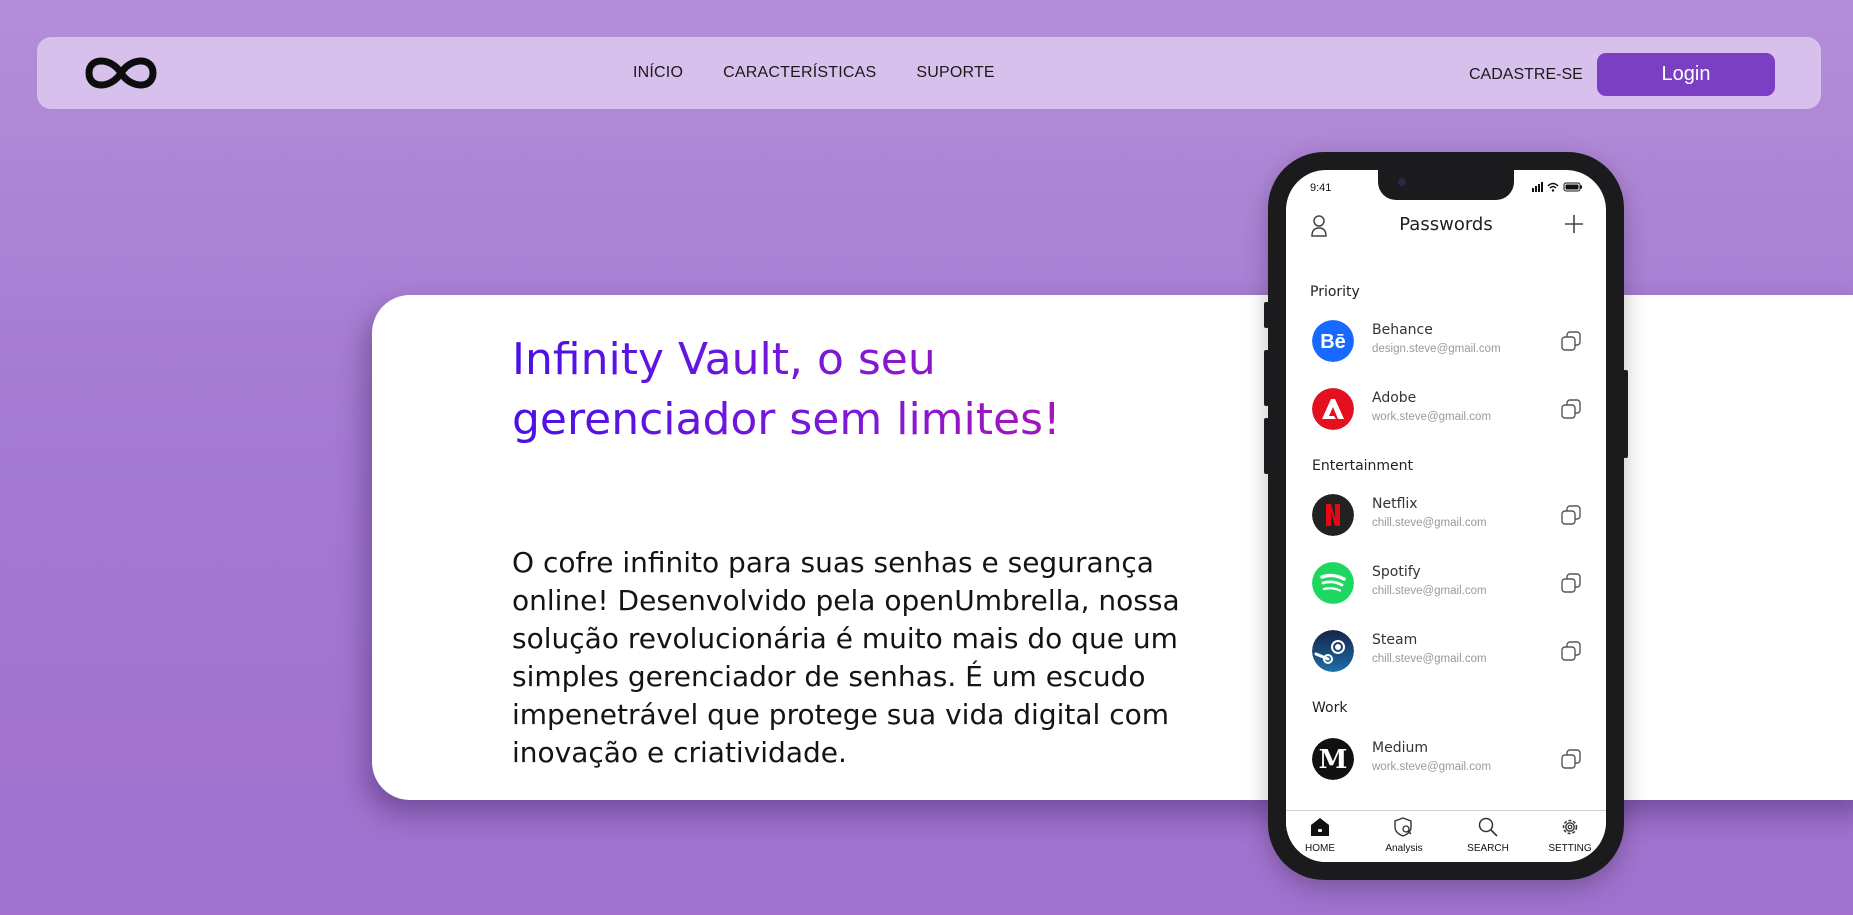 The image size is (1853, 915). I want to click on password-item-adobe: Adobe work.steve@gmail.com, so click(1446, 409).